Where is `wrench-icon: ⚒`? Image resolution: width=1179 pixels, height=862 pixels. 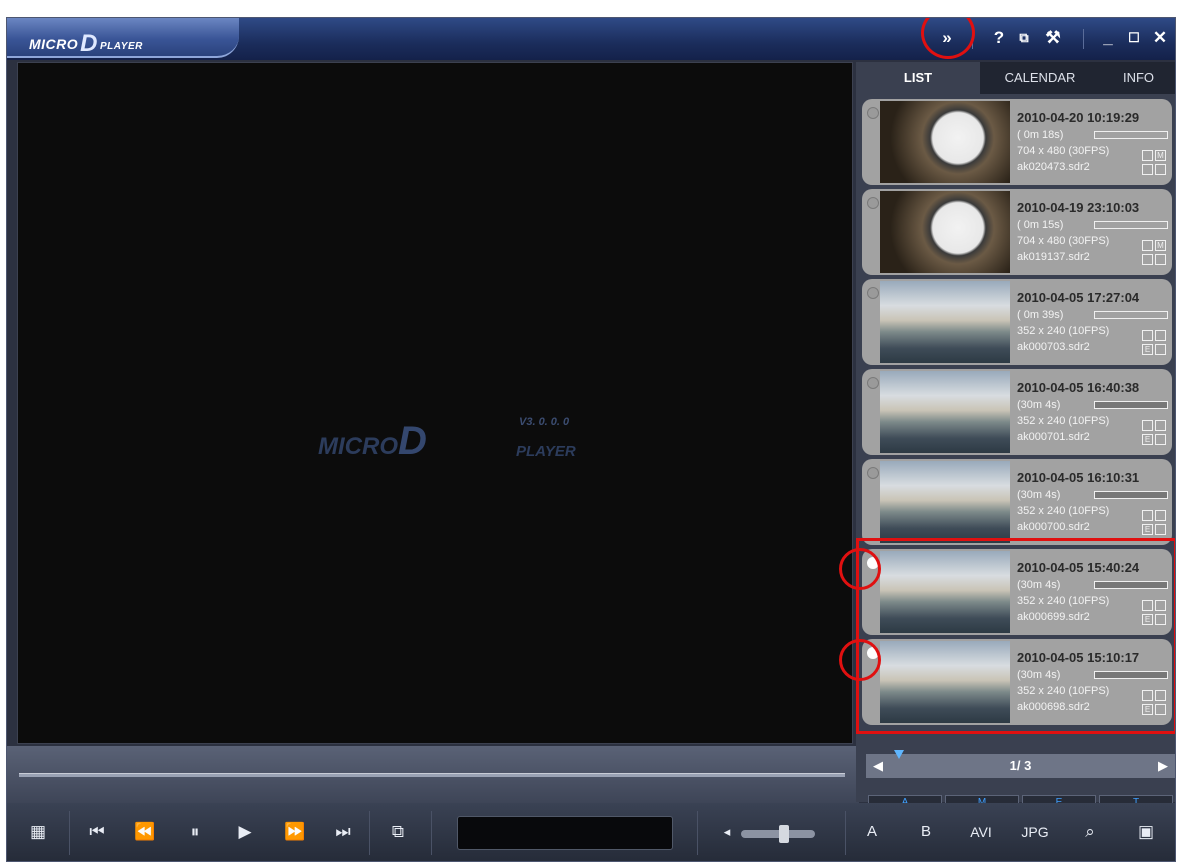 wrench-icon: ⚒ is located at coordinates (1053, 37).